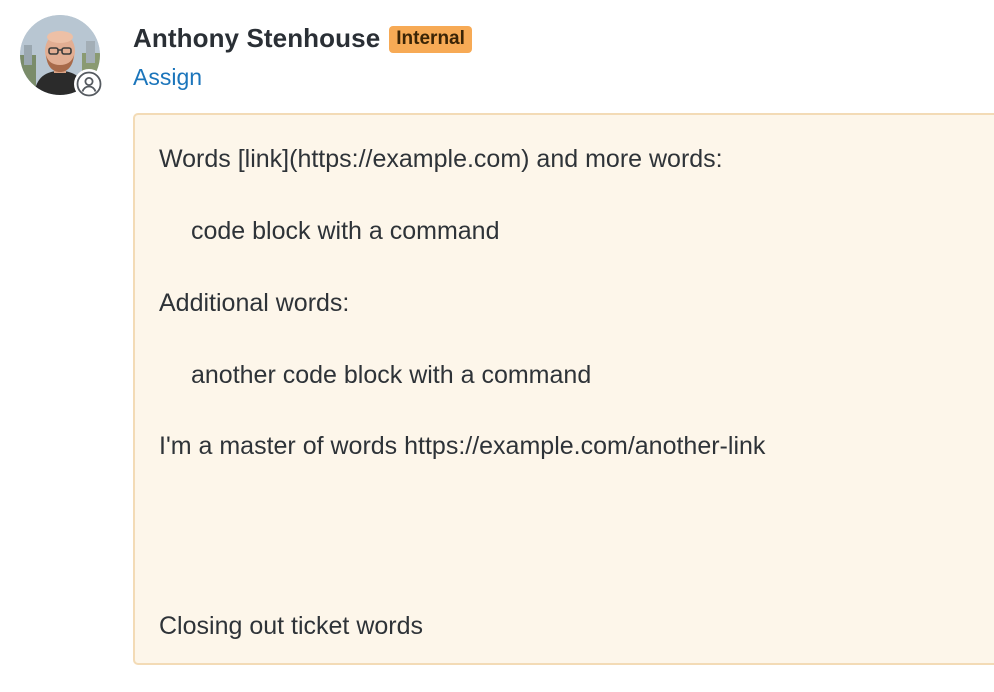 The height and width of the screenshot is (692, 994). I want to click on author-name: Anthony Stenhouse, so click(257, 37).